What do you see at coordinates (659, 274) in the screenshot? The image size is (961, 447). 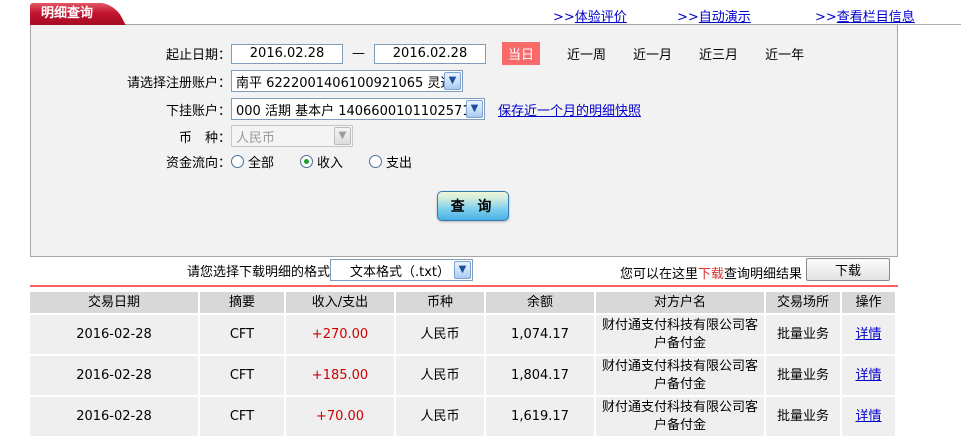 I see `download-hint-prefix: 您可以在这里` at bounding box center [659, 274].